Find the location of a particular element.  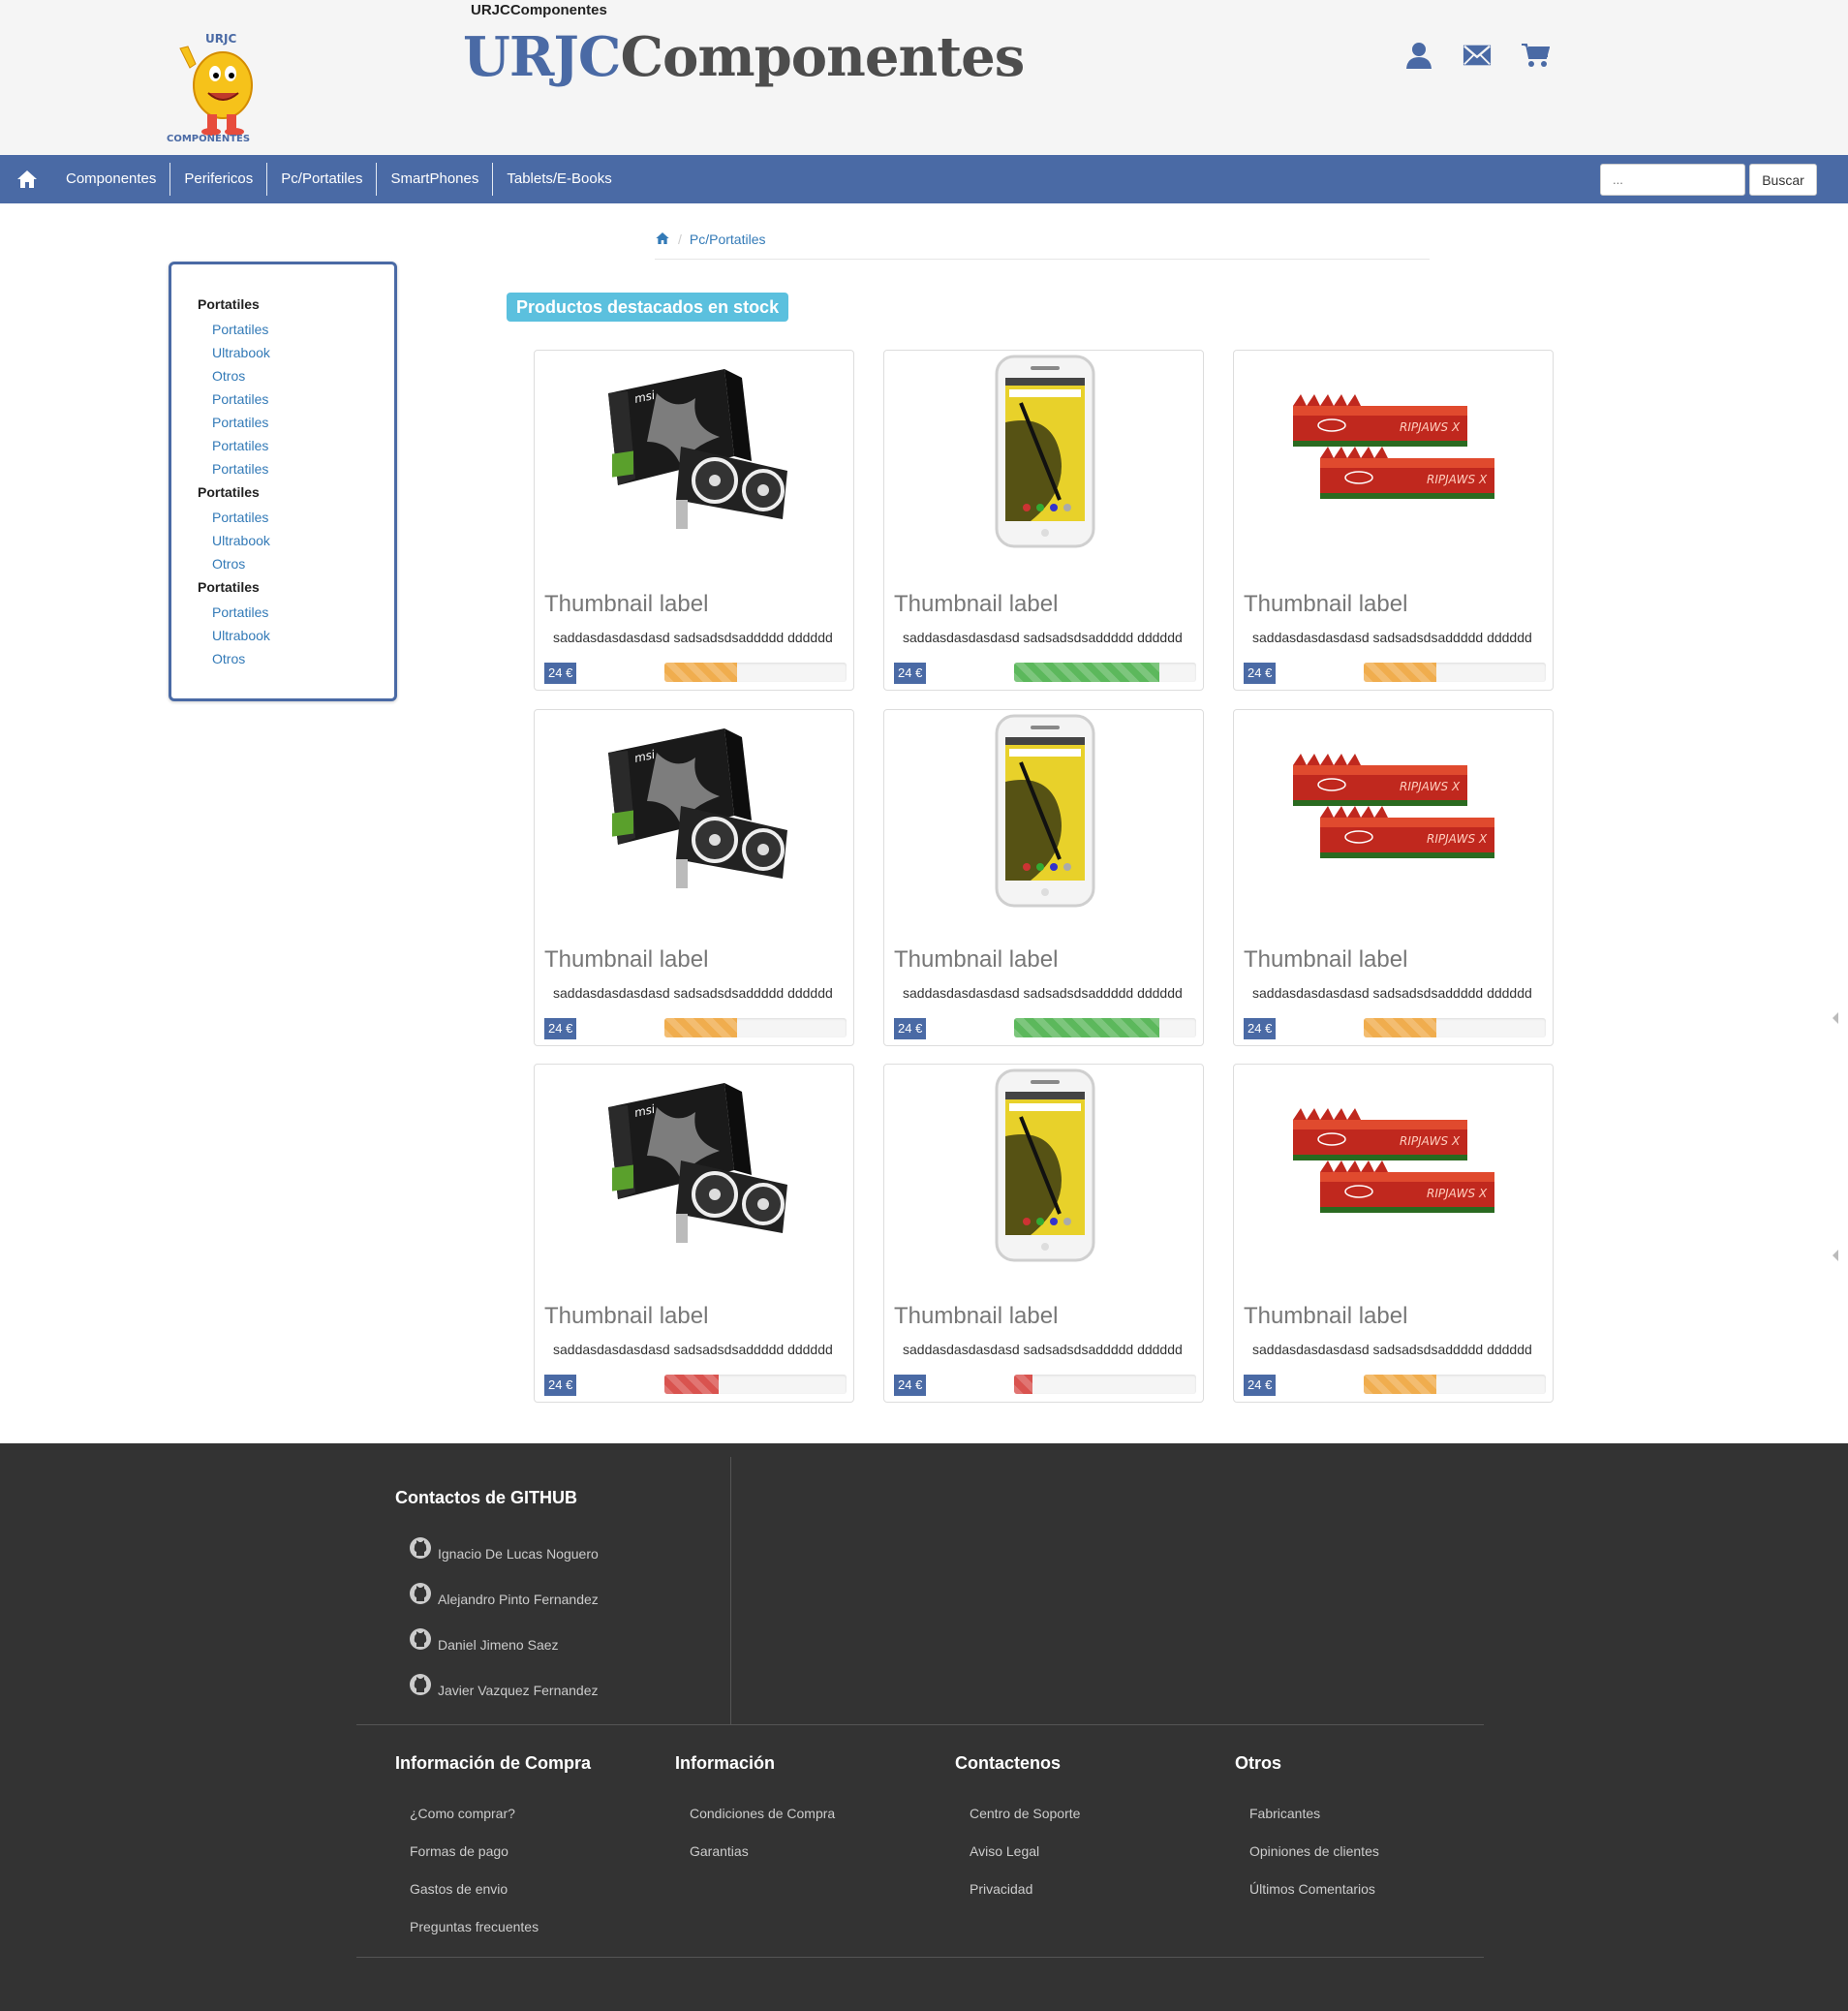

github-contacts-title: Contactos de GITHUB is located at coordinates (486, 1497).